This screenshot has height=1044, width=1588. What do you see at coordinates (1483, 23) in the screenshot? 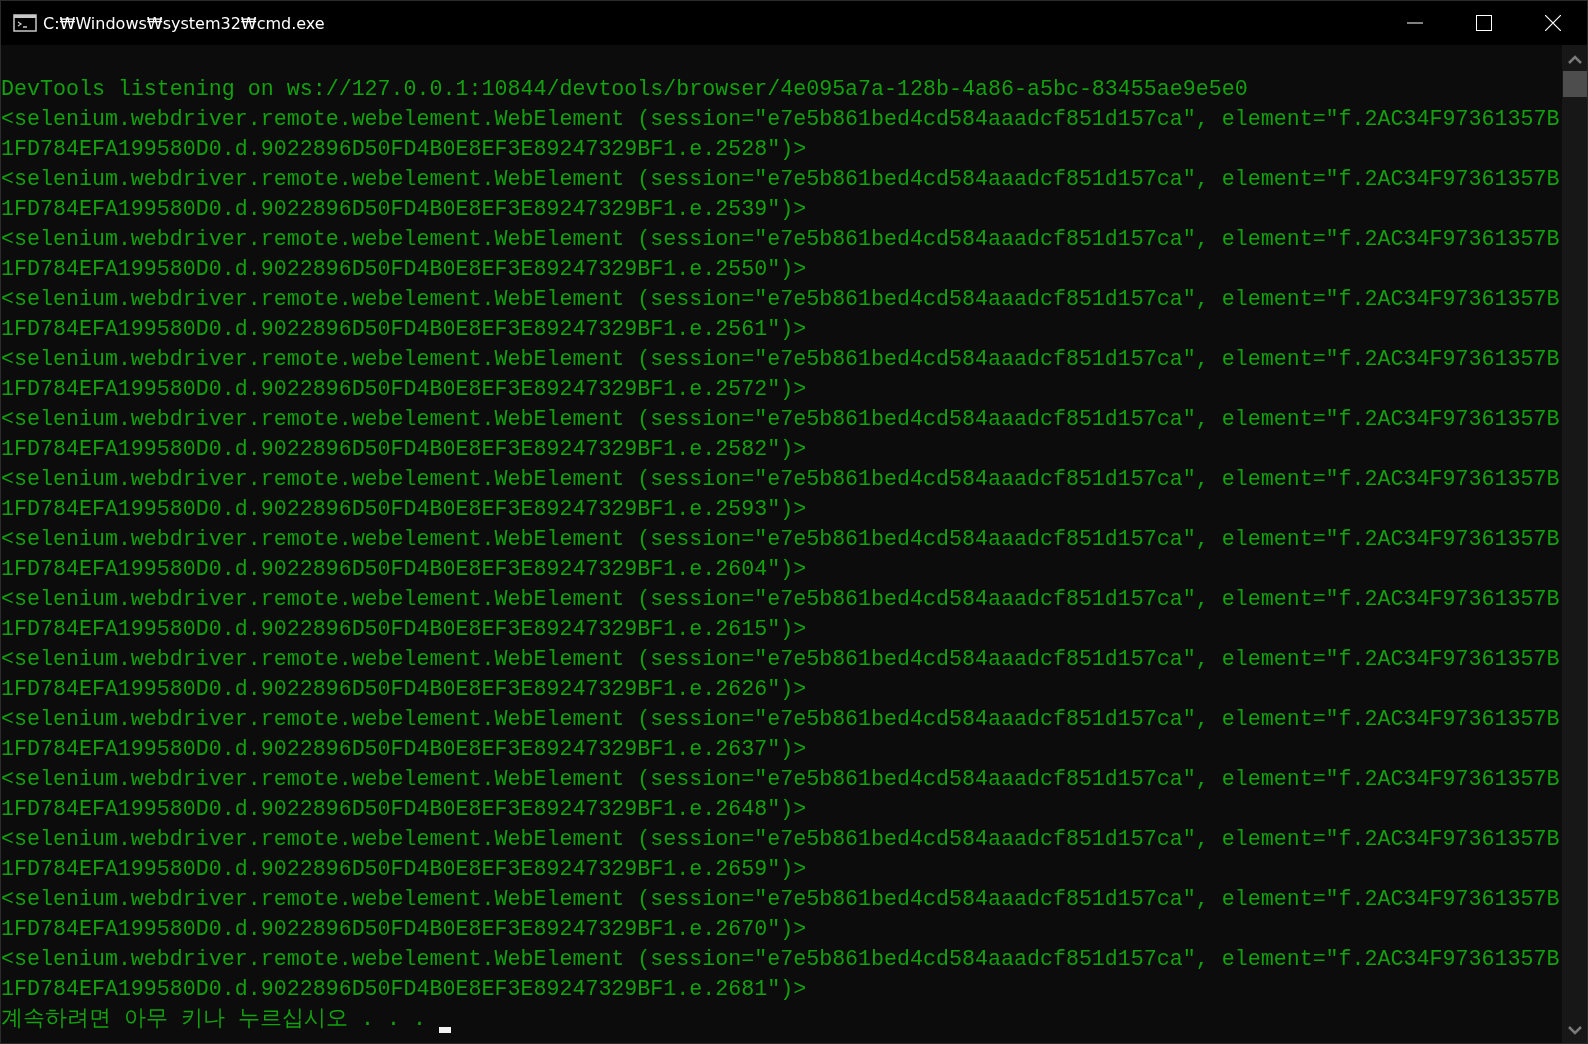
I see `maximize-icon` at bounding box center [1483, 23].